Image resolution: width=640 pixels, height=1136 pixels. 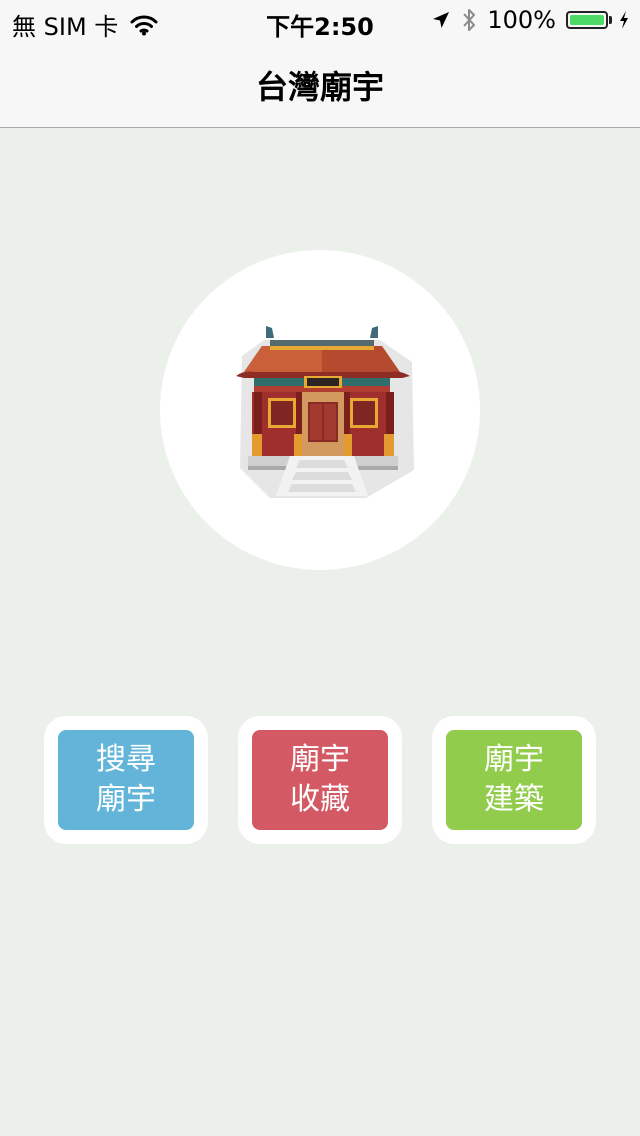 What do you see at coordinates (514, 799) in the screenshot?
I see `button-label-line2: 建築` at bounding box center [514, 799].